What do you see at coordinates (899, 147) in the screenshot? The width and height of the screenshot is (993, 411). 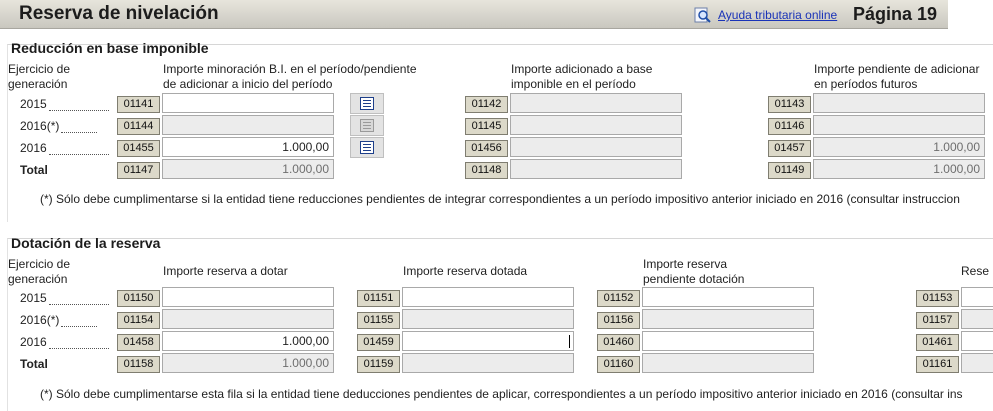 I see `amount-field: 1.000,00` at bounding box center [899, 147].